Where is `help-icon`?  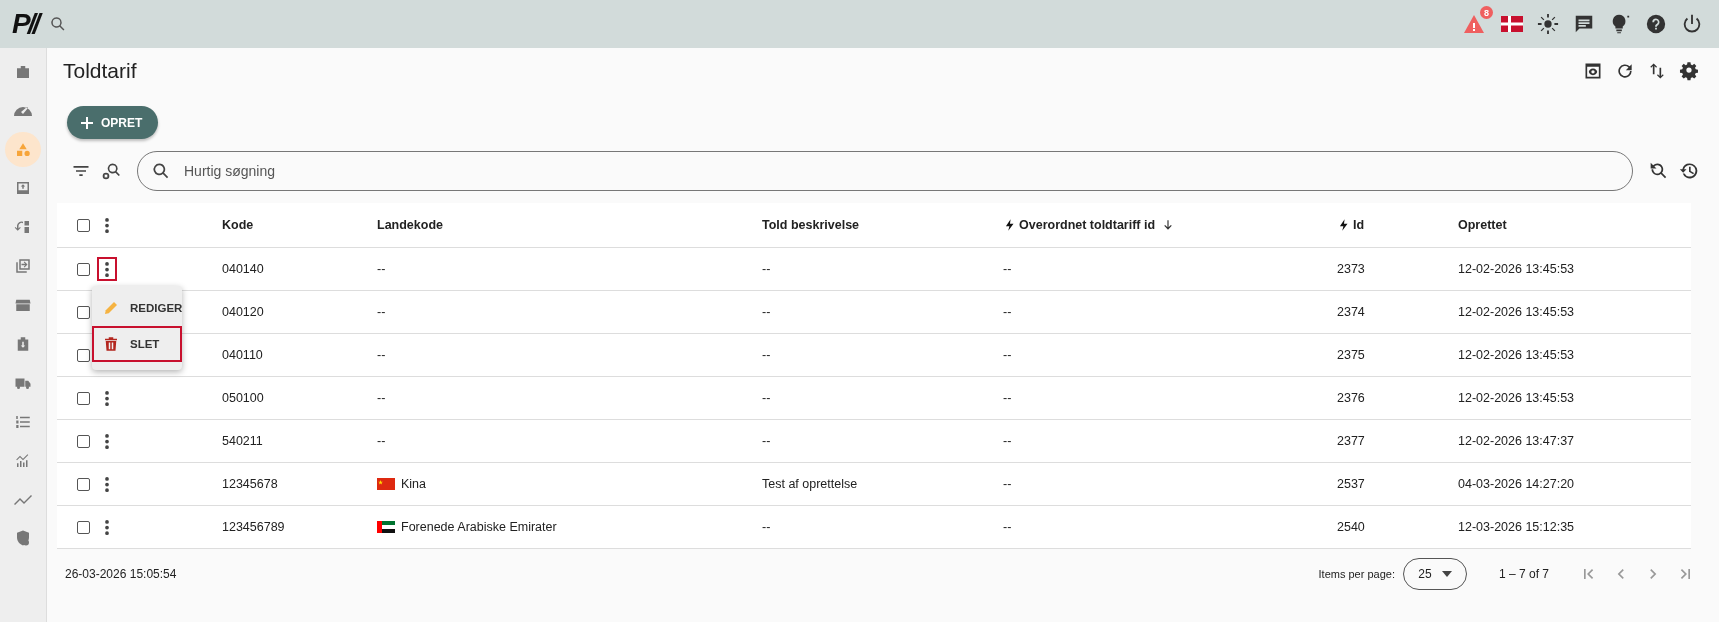
help-icon is located at coordinates (1656, 24).